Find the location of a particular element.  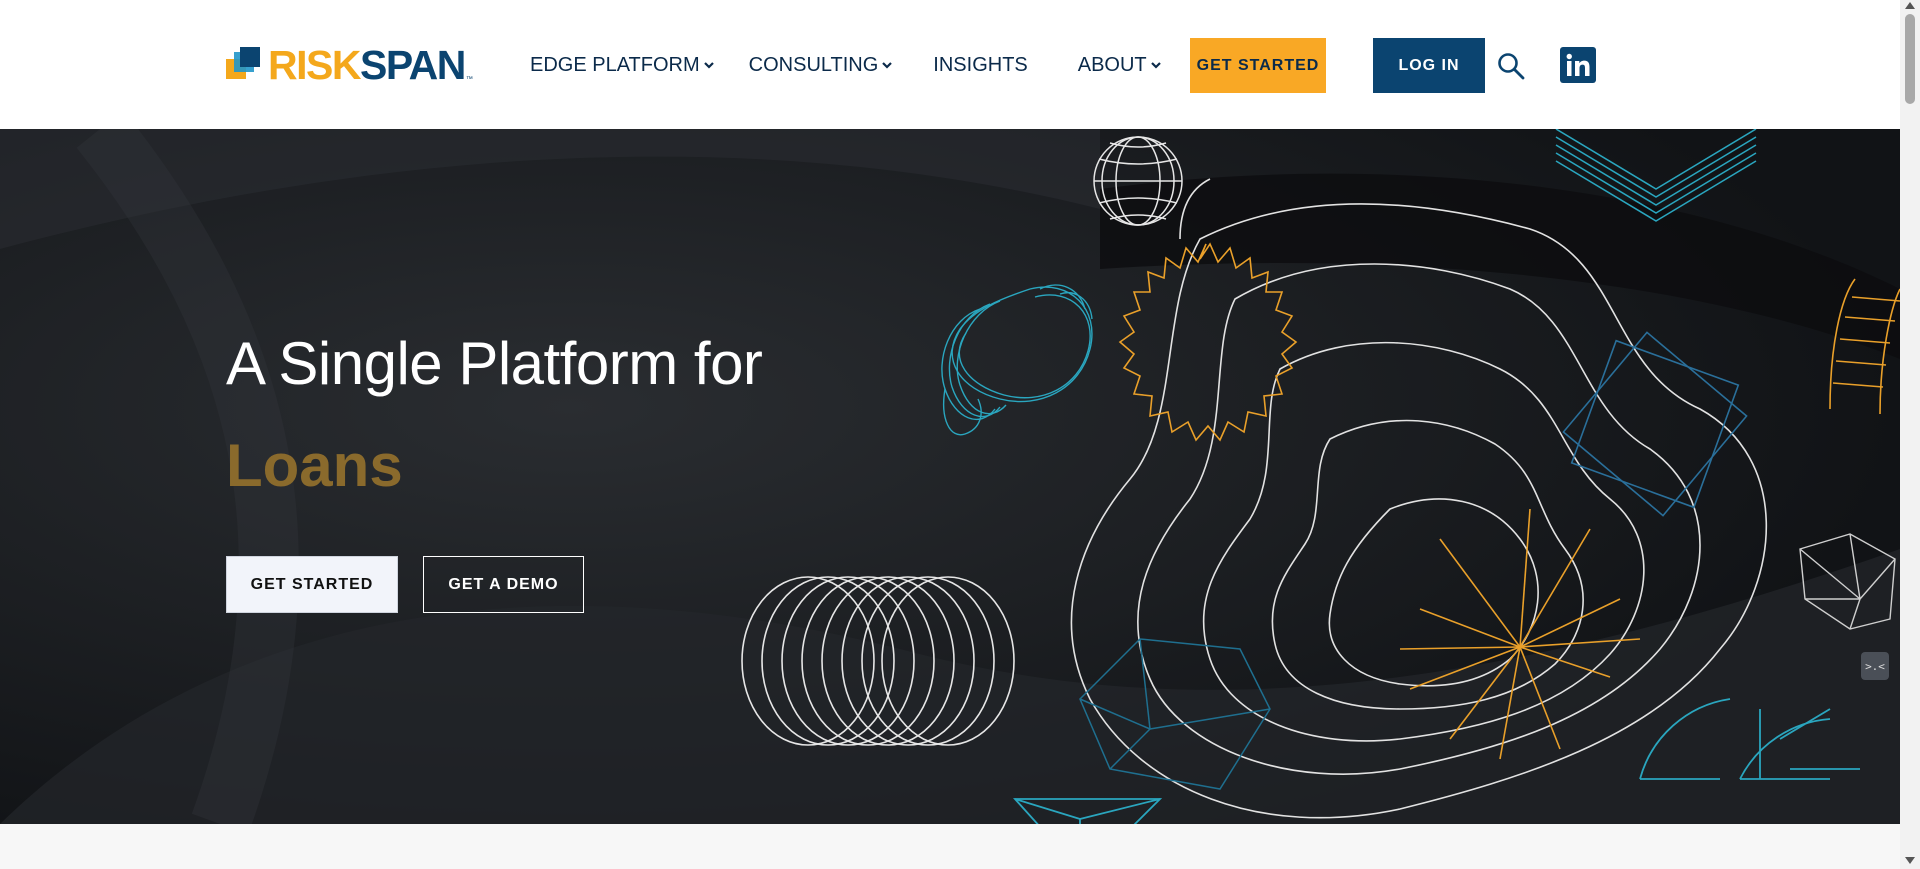

hero-title: A Single Platform for is located at coordinates (494, 363).